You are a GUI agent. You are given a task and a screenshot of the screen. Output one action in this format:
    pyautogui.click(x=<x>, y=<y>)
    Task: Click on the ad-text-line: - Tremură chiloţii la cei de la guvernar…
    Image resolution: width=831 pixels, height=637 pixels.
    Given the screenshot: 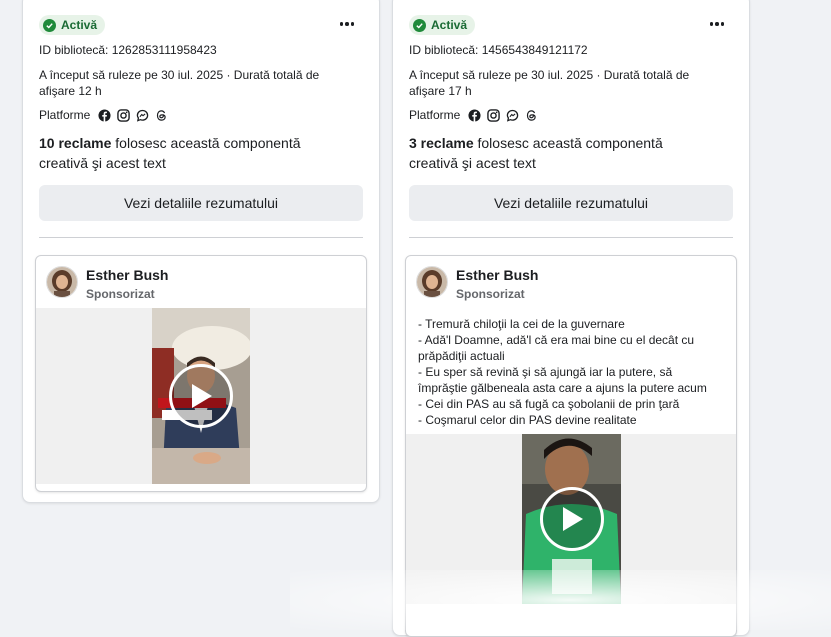 What is the action you would take?
    pyautogui.click(x=521, y=324)
    